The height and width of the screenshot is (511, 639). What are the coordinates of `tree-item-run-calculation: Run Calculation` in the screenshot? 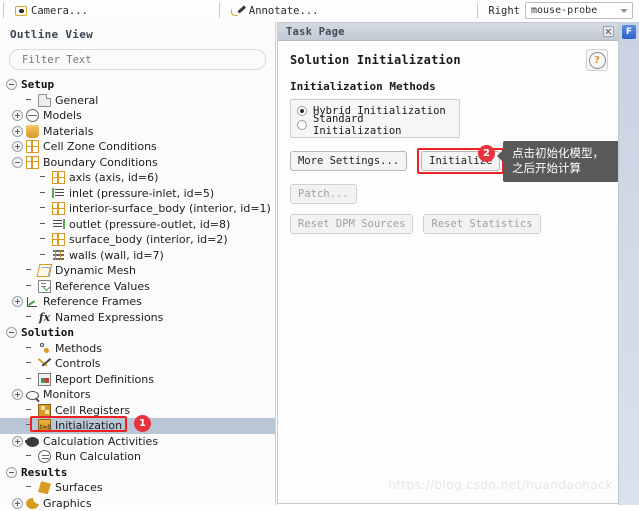 It's located at (137, 457).